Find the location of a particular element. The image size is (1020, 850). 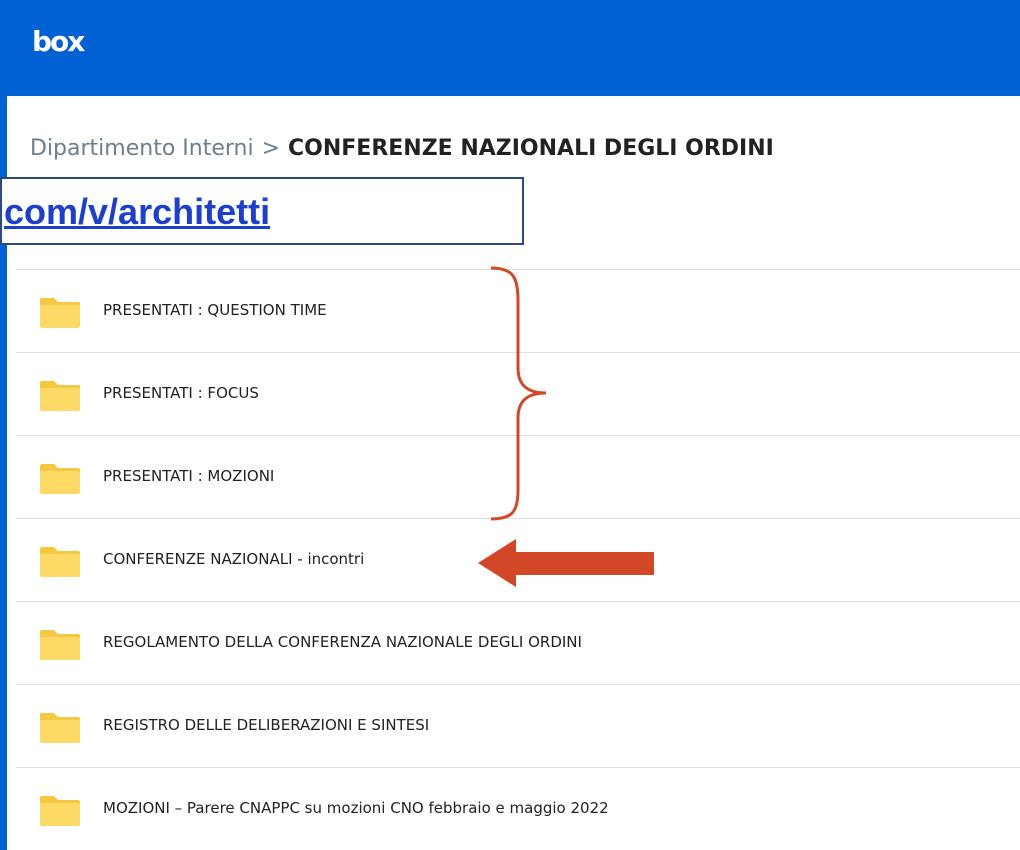

folder-row: CONFERENZE NAZIONALI - incontri is located at coordinates (518, 560).